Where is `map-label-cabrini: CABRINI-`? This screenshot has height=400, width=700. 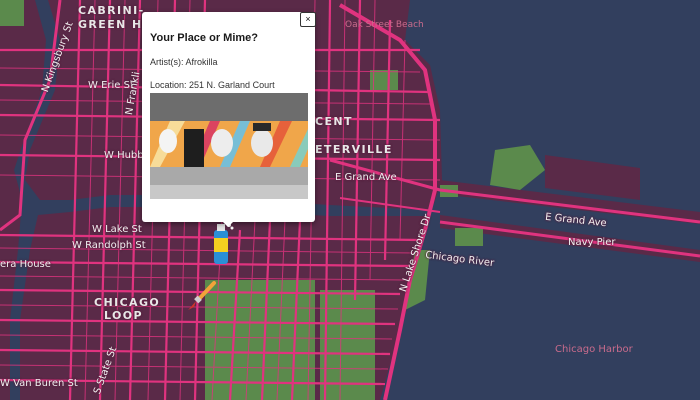
map-label-cabrini: CABRINI- is located at coordinates (111, 10).